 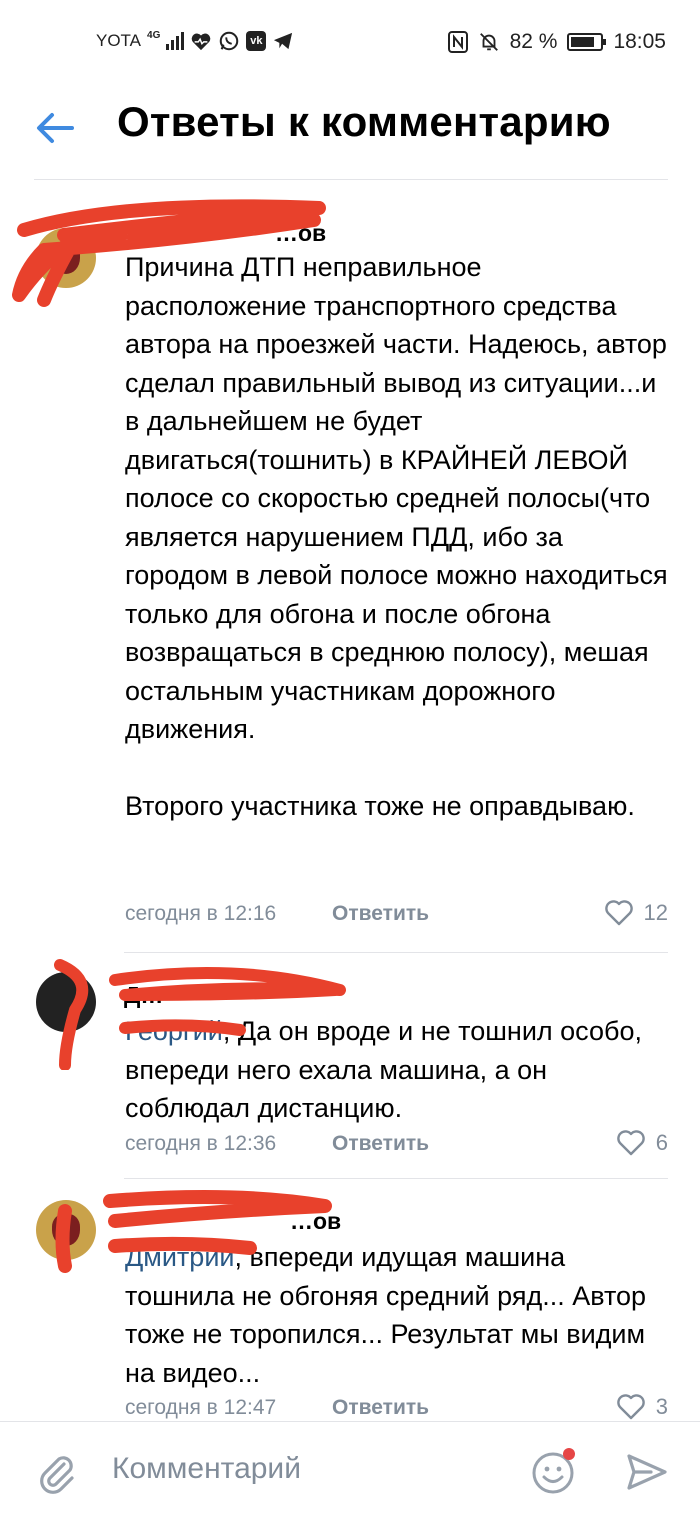 What do you see at coordinates (661, 1406) in the screenshot?
I see `like-count: 3` at bounding box center [661, 1406].